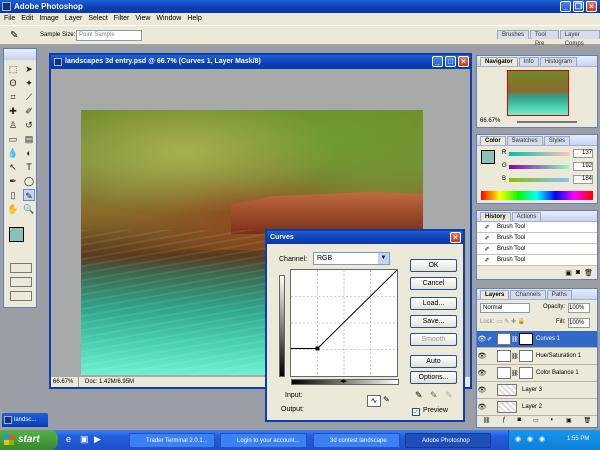 The image size is (600, 450). What do you see at coordinates (389, 401) in the screenshot?
I see `pencil-mode-icon: ✎` at bounding box center [389, 401].